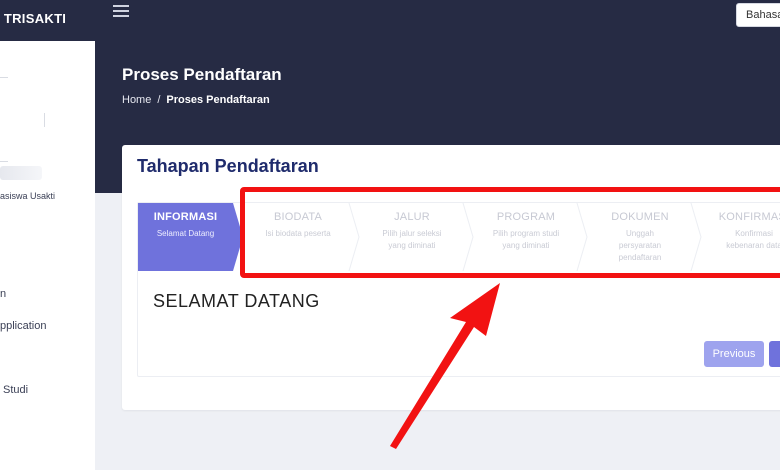 This screenshot has height=470, width=780. I want to click on card-title: Tahapan Pendaftaran, so click(228, 166).